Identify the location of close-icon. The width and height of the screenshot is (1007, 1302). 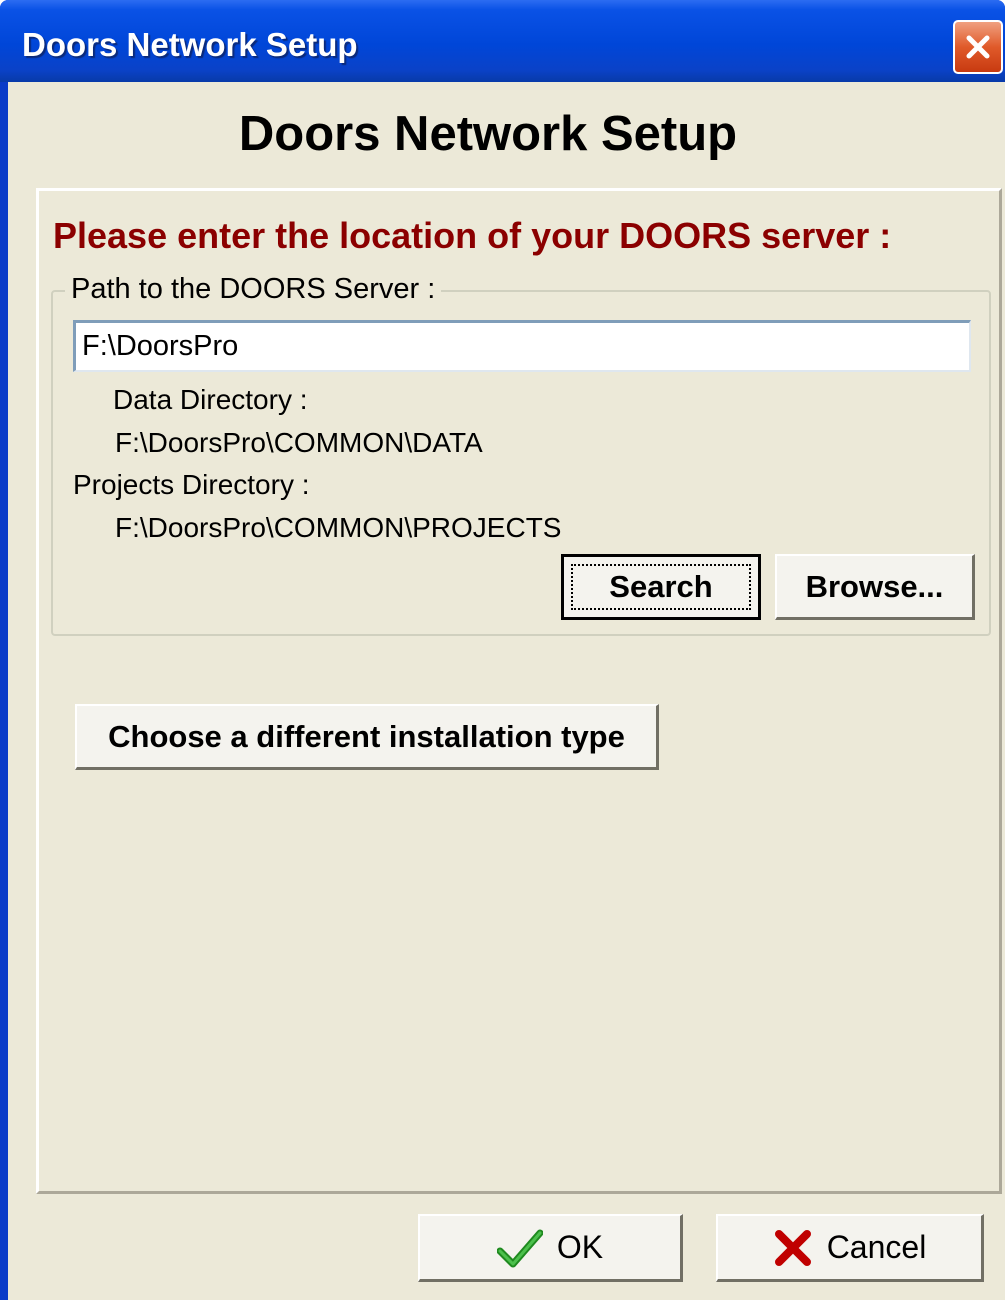
(978, 47).